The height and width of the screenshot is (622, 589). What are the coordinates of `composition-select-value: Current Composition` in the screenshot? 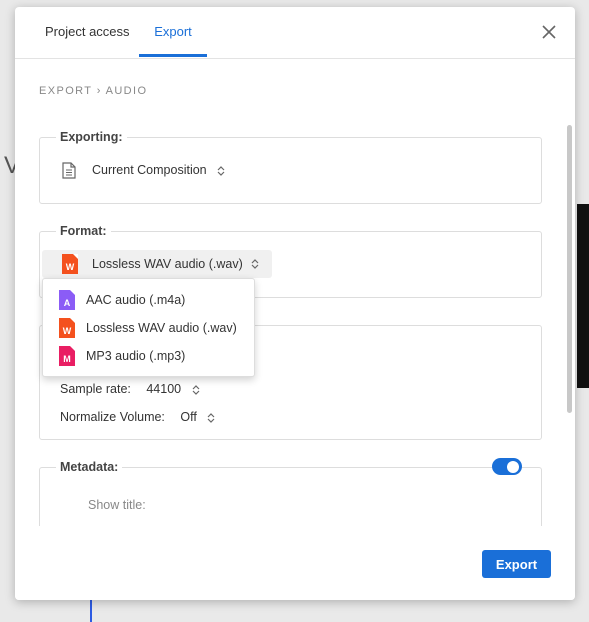 It's located at (149, 170).